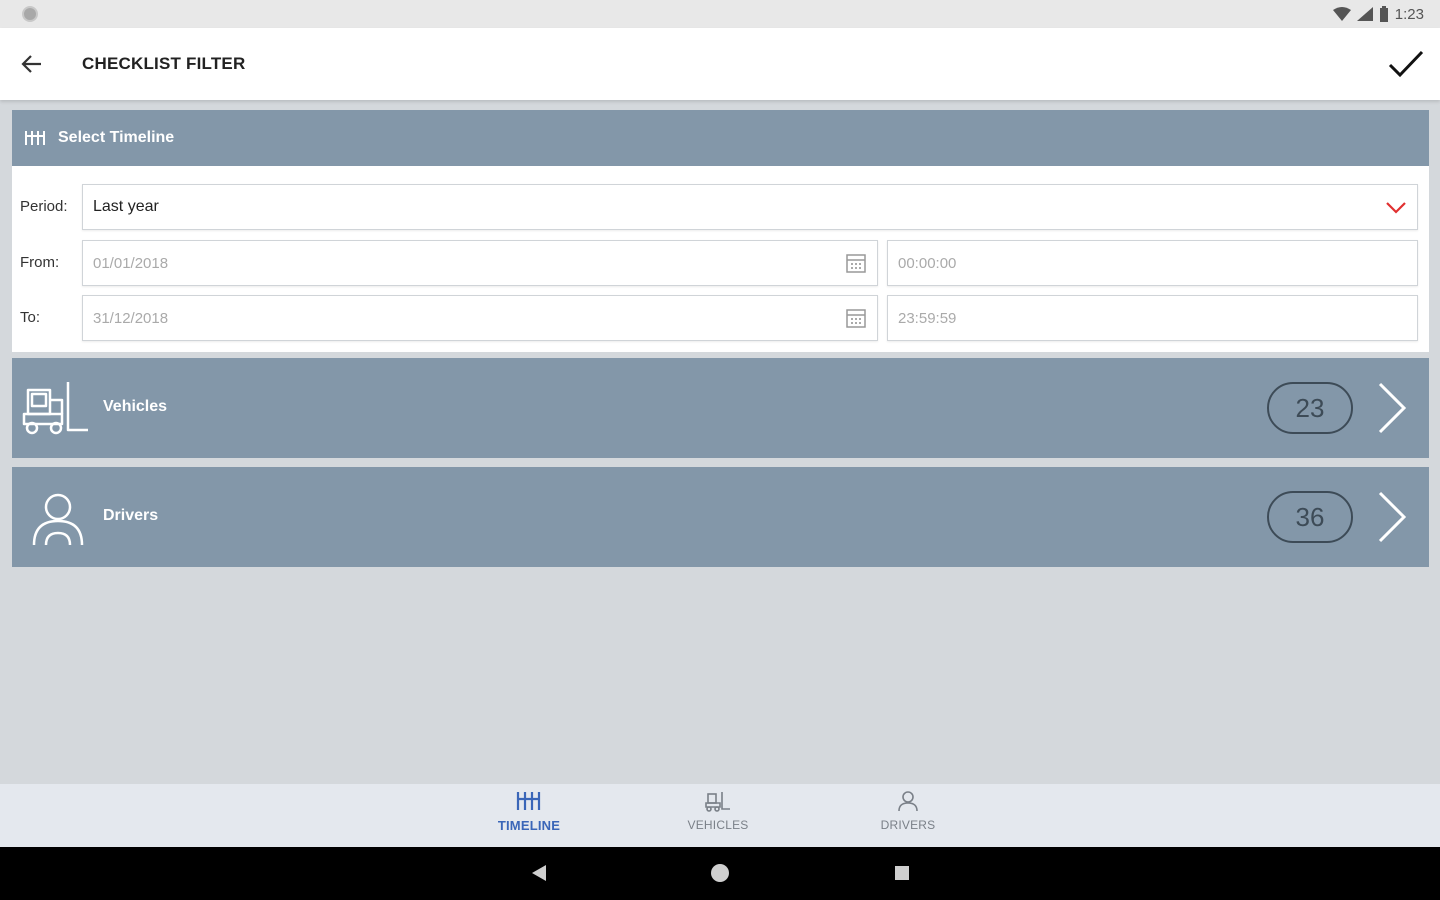 The image size is (1440, 900). Describe the element at coordinates (30, 317) in the screenshot. I see `to-label: To:` at that location.